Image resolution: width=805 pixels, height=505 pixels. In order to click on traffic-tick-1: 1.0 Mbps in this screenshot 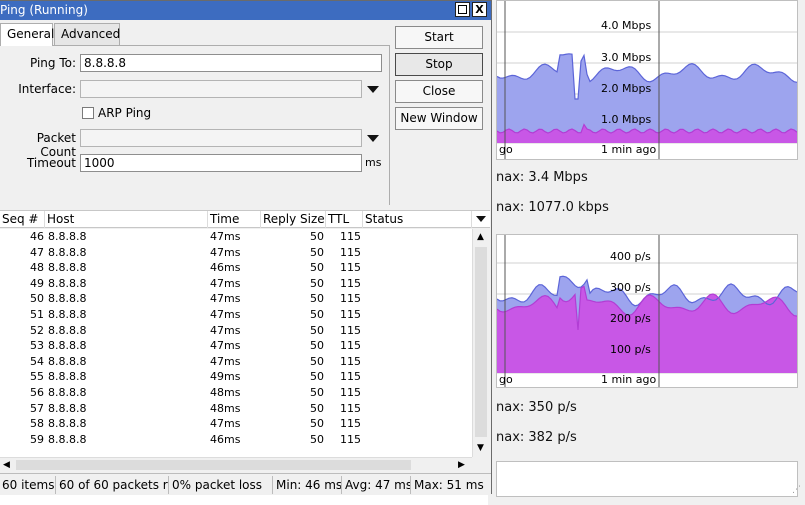, I will do `click(626, 119)`.